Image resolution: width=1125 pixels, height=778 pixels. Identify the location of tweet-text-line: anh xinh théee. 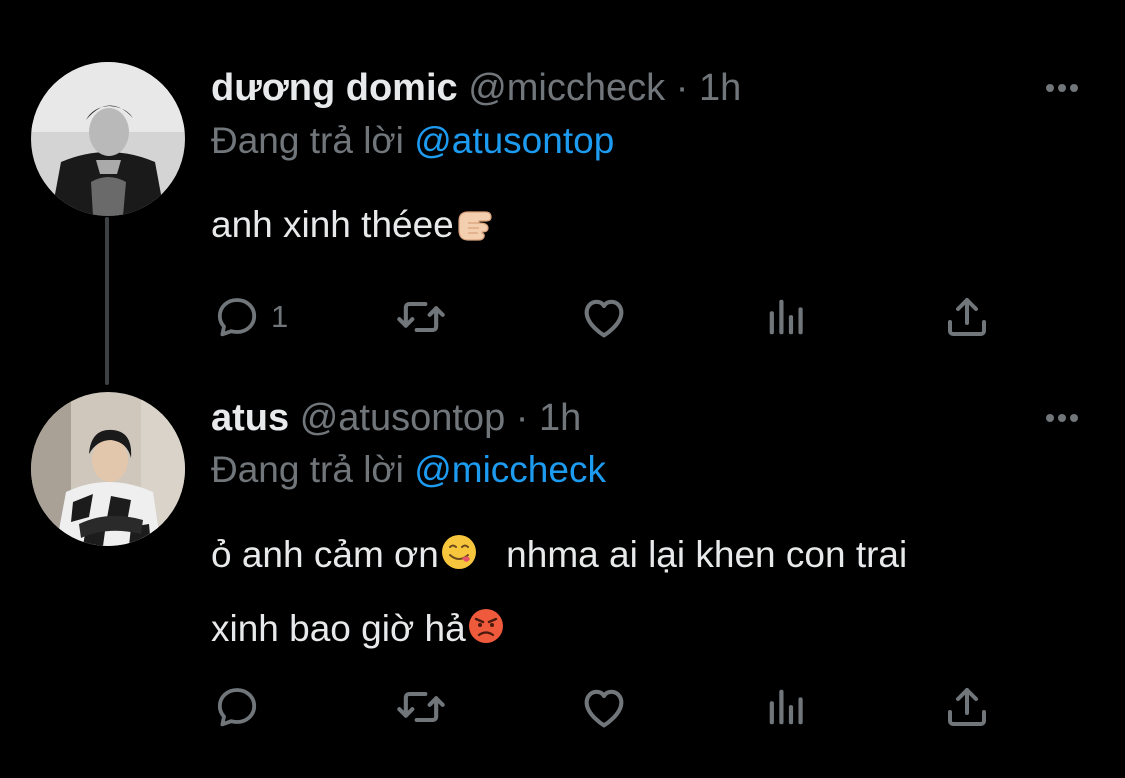
(332, 224).